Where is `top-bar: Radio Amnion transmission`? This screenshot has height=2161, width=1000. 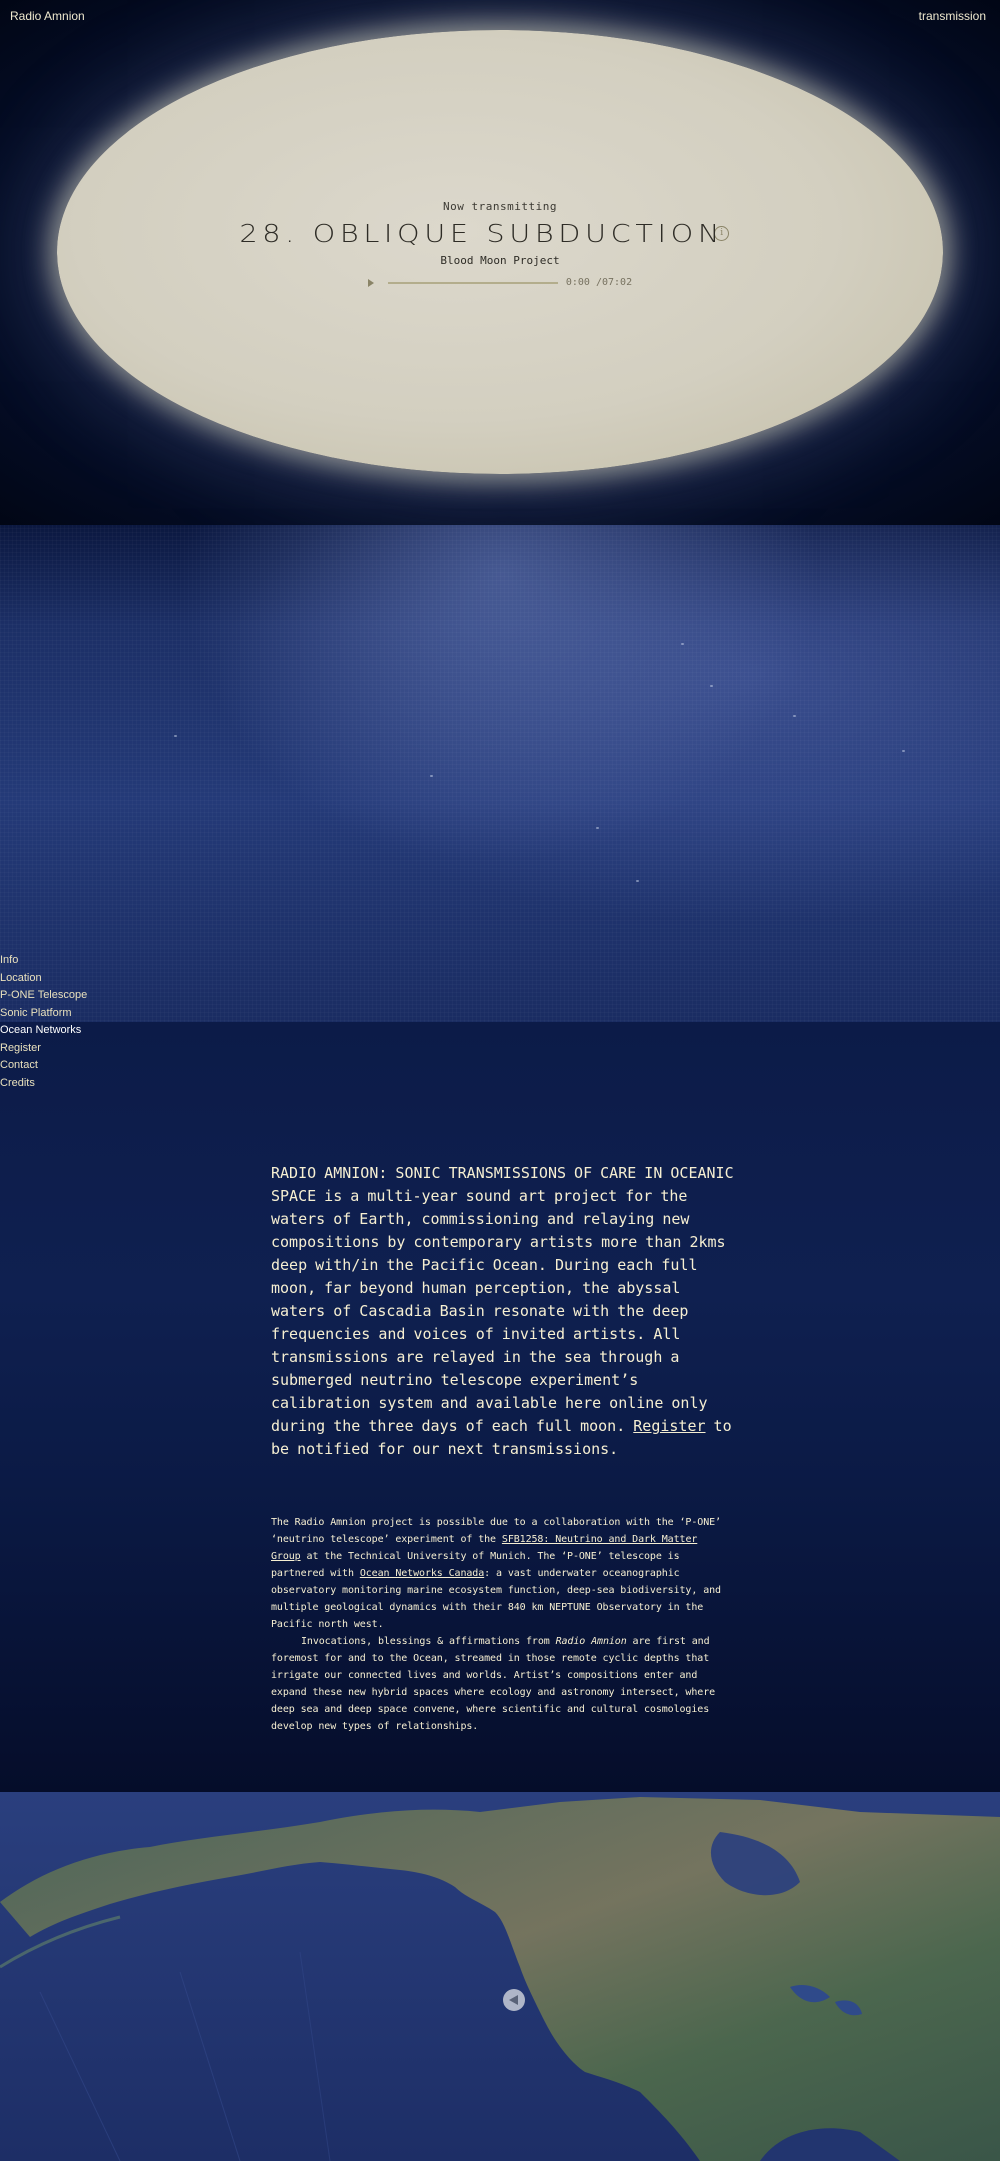 top-bar: Radio Amnion transmission is located at coordinates (500, 17).